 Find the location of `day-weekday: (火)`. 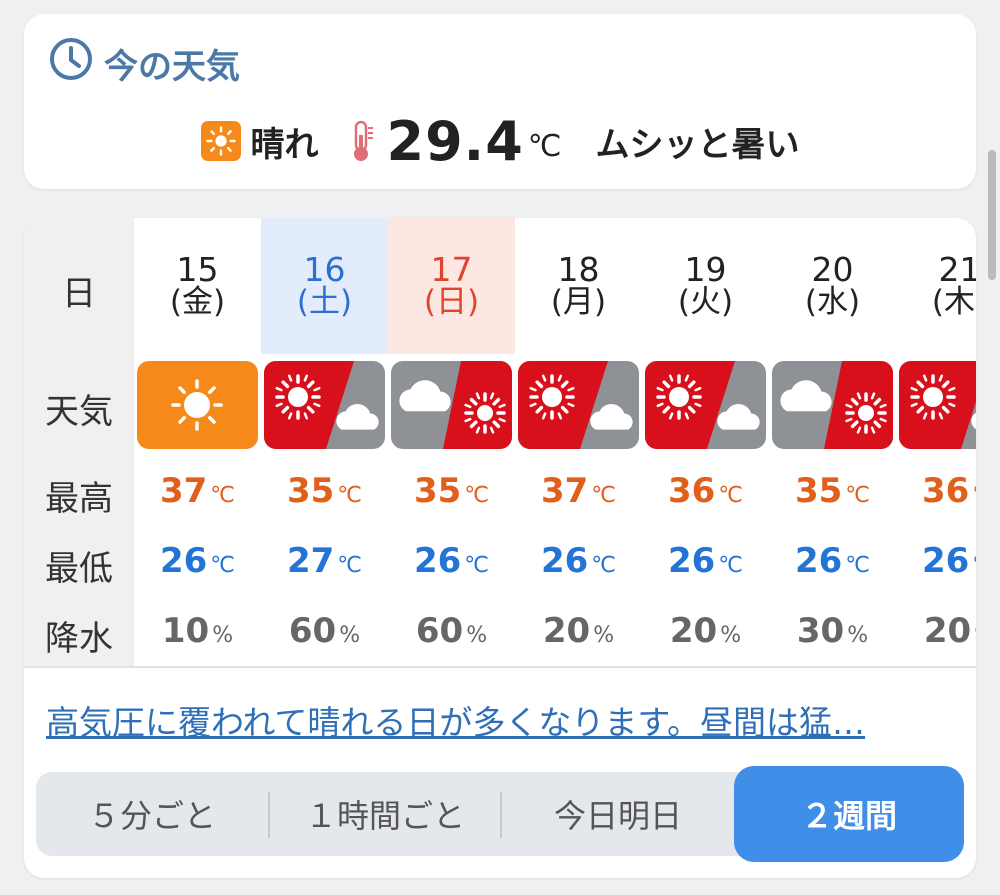

day-weekday: (火) is located at coordinates (705, 302).